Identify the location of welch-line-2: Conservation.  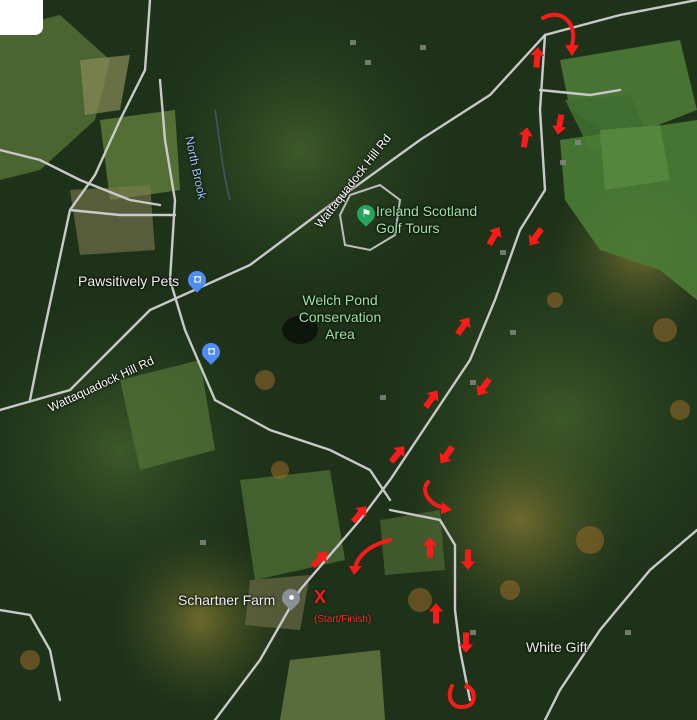
(340, 317).